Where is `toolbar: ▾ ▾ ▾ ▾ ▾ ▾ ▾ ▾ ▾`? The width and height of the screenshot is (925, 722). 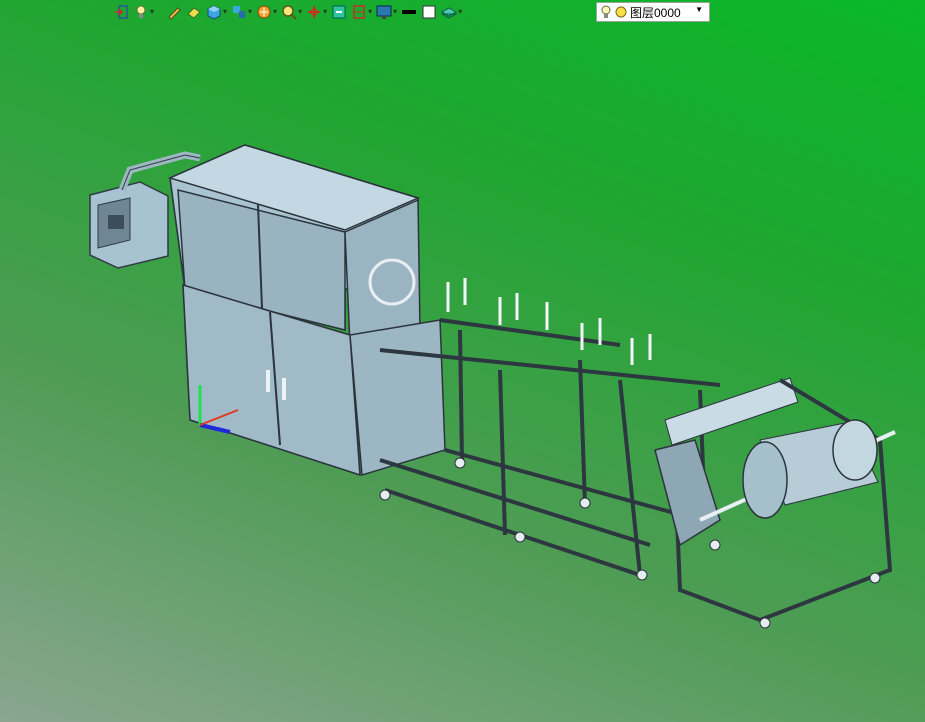 toolbar: ▾ ▾ ▾ ▾ ▾ ▾ ▾ ▾ ▾ is located at coordinates (287, 12).